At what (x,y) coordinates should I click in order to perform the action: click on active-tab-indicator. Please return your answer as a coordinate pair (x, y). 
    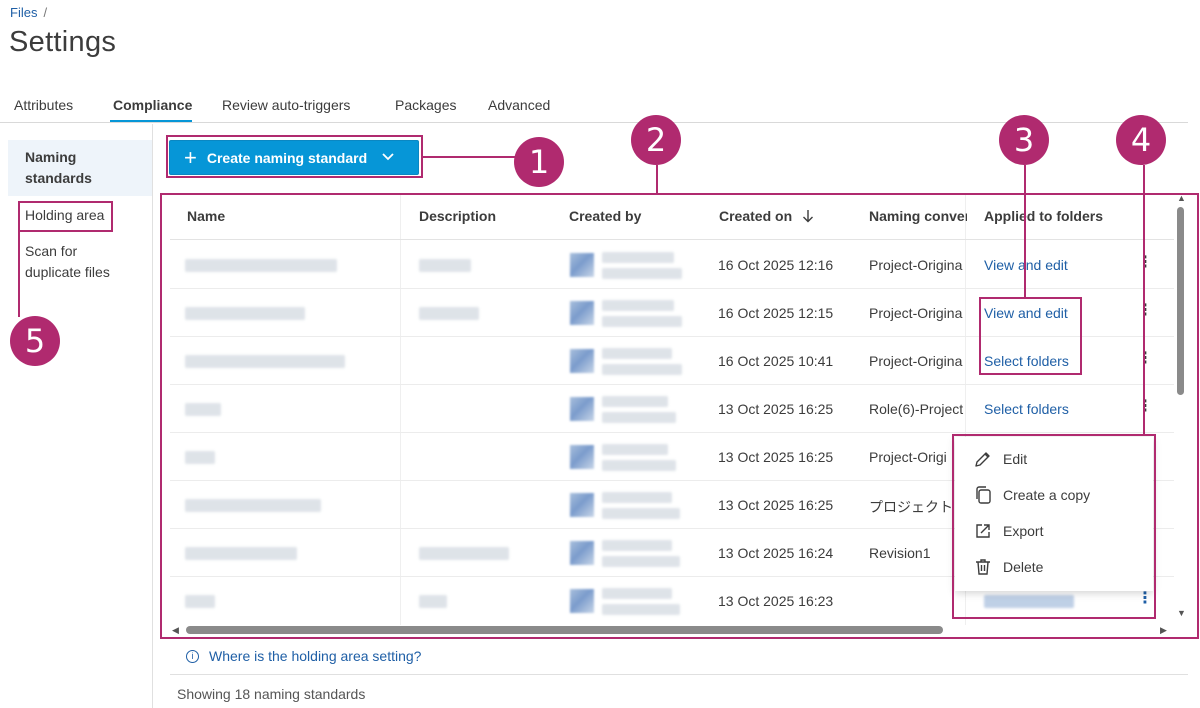
    Looking at the image, I should click on (151, 121).